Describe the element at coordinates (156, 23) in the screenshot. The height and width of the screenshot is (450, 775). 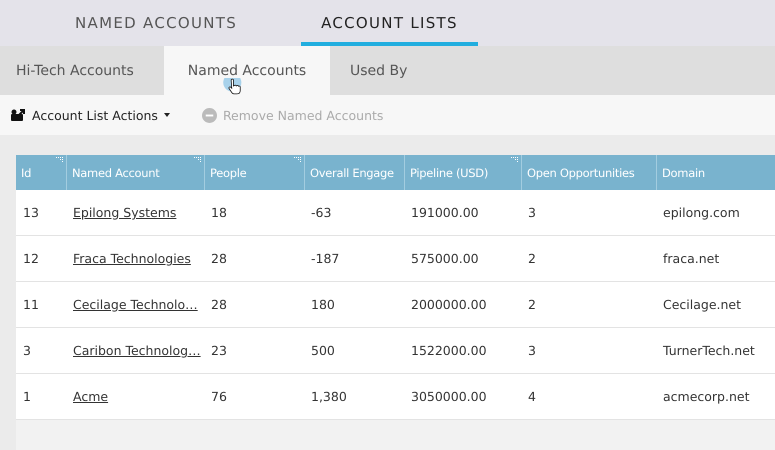
I see `top-tab: NAMED ACCOUNTS` at that location.